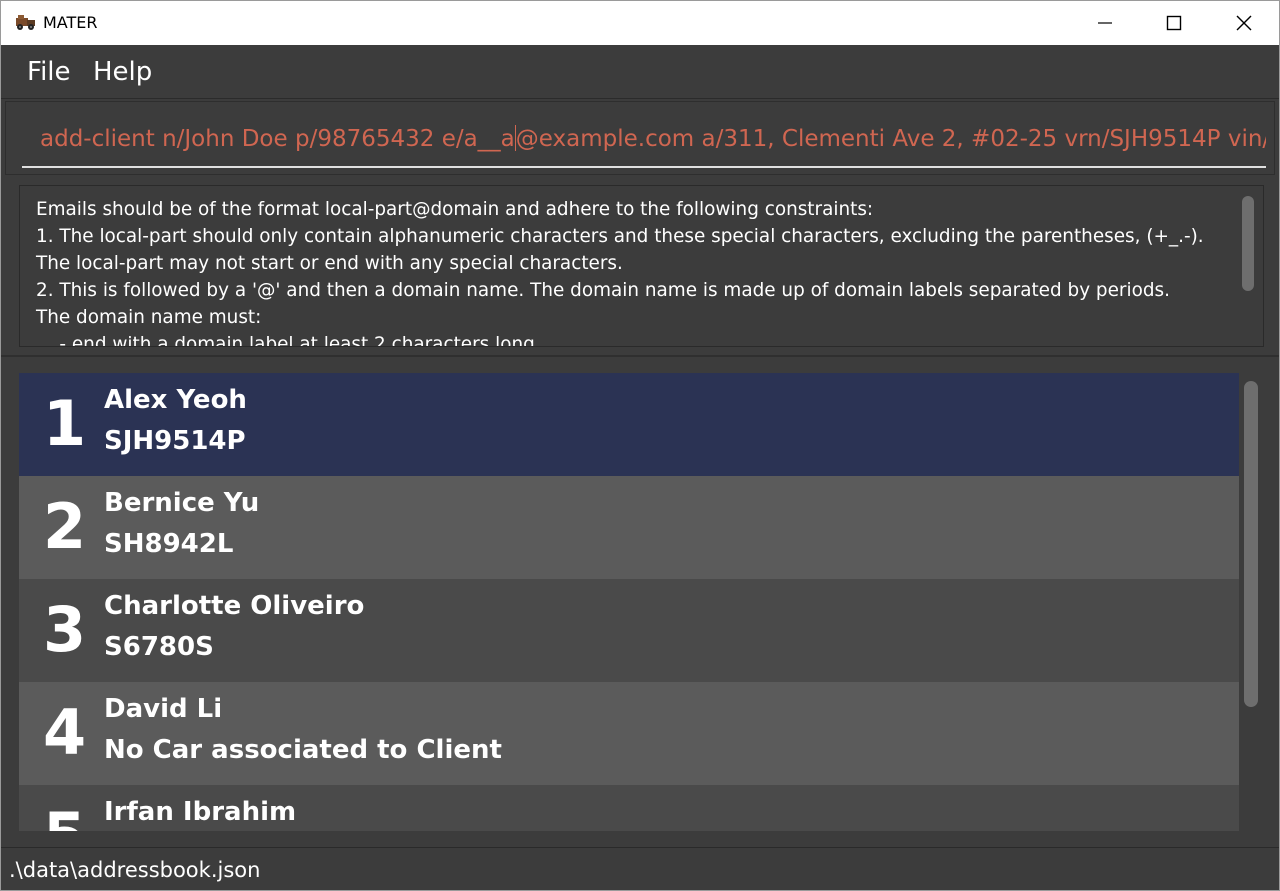 This screenshot has height=891, width=1280. Describe the element at coordinates (65, 526) in the screenshot. I see `client-index: 2` at that location.